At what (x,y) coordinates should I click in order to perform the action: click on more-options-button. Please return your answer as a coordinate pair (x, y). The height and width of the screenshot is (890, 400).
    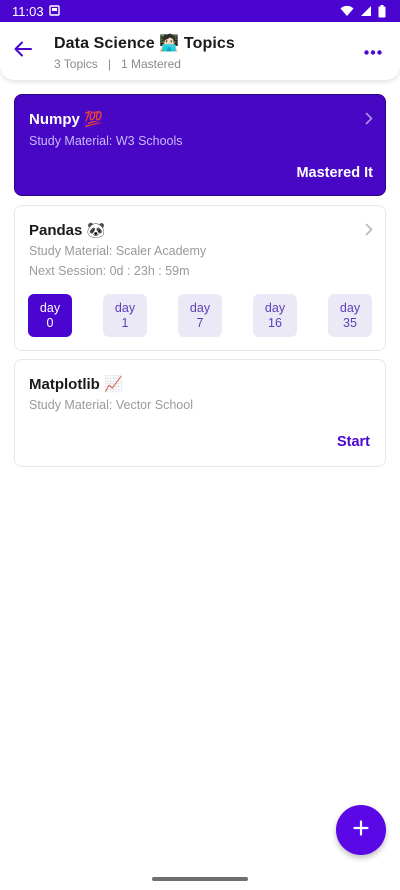
    Looking at the image, I should click on (373, 51).